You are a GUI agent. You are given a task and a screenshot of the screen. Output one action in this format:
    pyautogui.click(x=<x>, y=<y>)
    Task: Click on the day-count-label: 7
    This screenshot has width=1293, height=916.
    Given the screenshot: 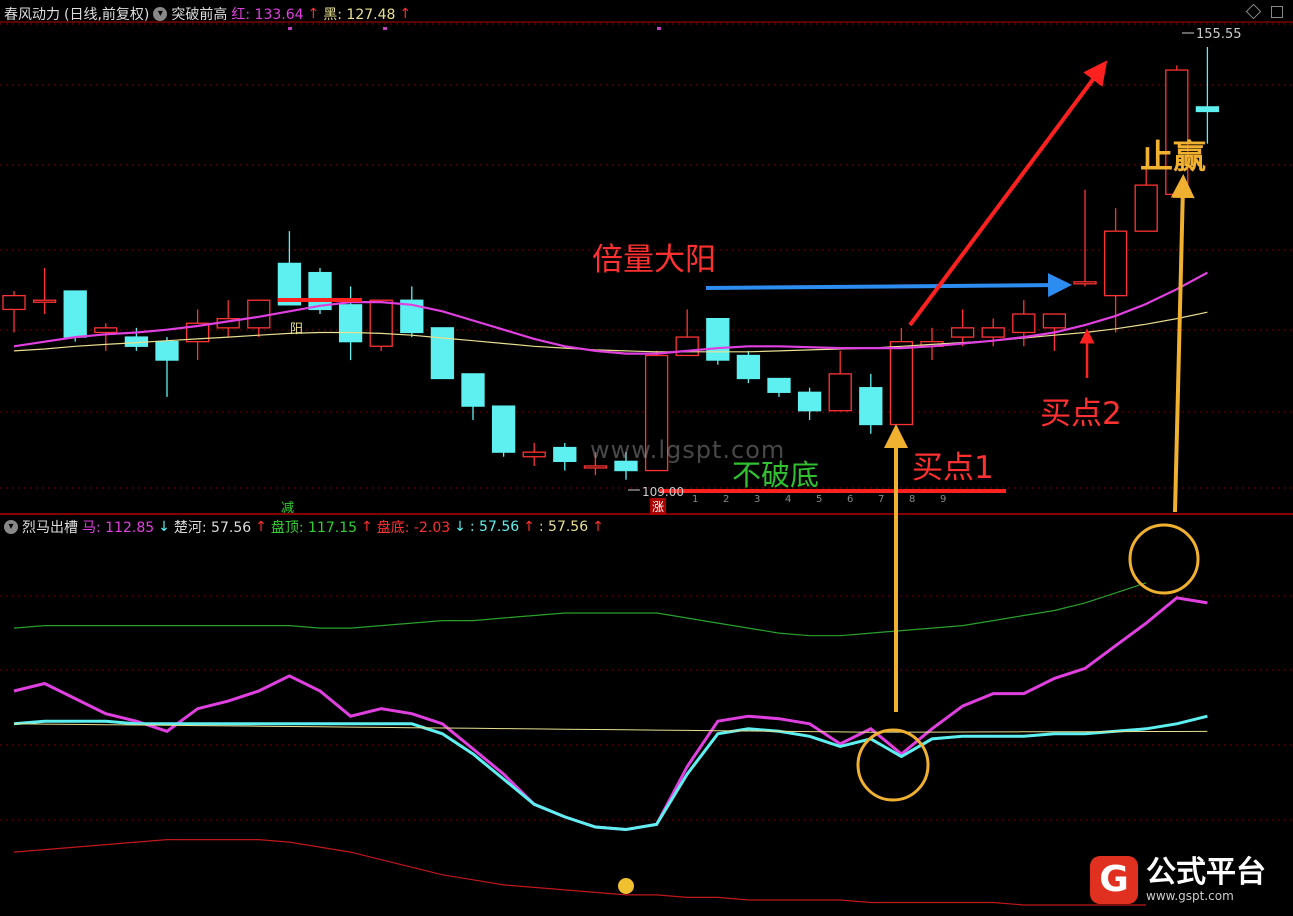 What is the action you would take?
    pyautogui.click(x=881, y=499)
    